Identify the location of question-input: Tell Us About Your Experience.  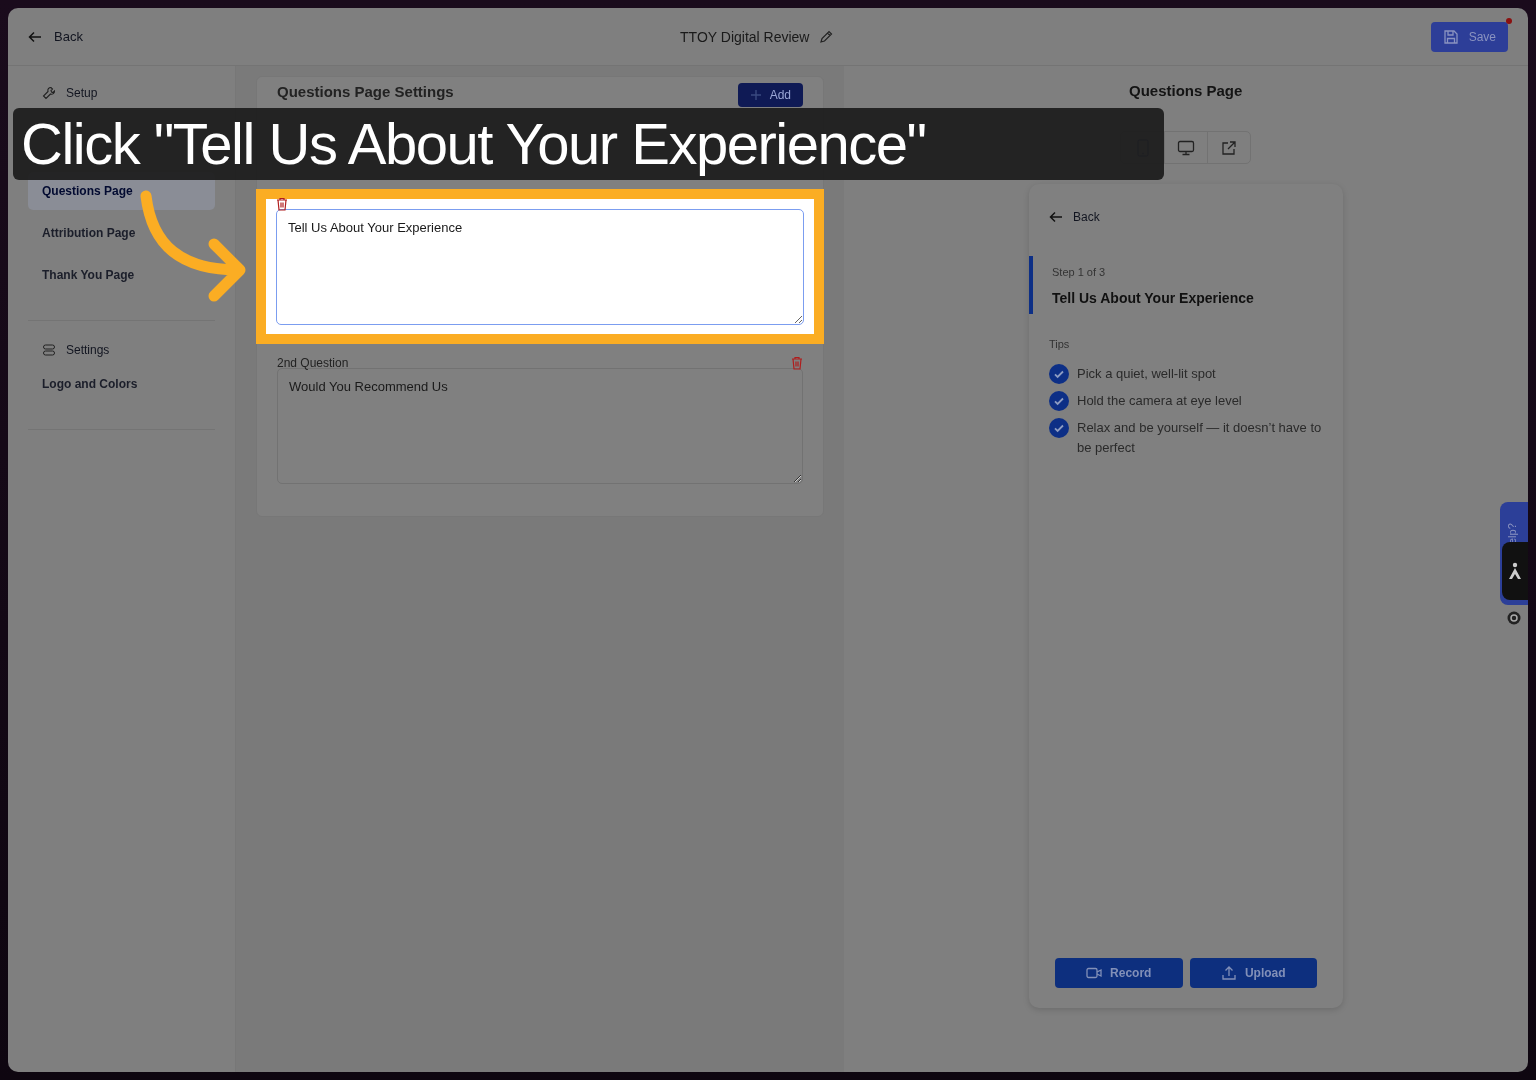
(540, 267).